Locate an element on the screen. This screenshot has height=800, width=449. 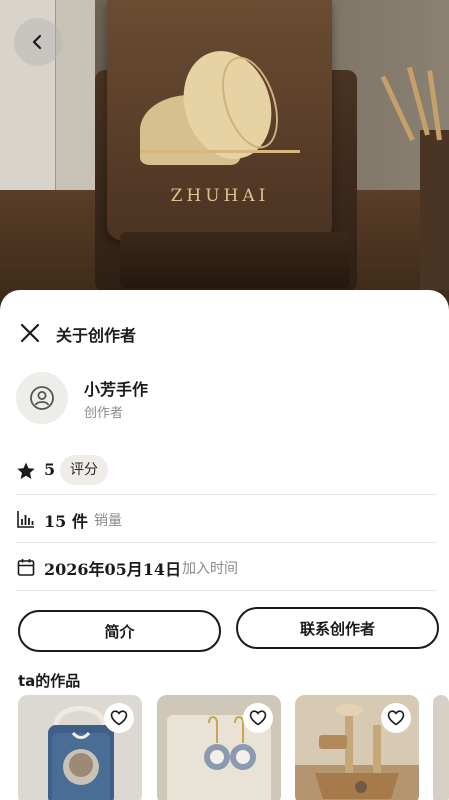
user-circle-icon is located at coordinates (42, 398).